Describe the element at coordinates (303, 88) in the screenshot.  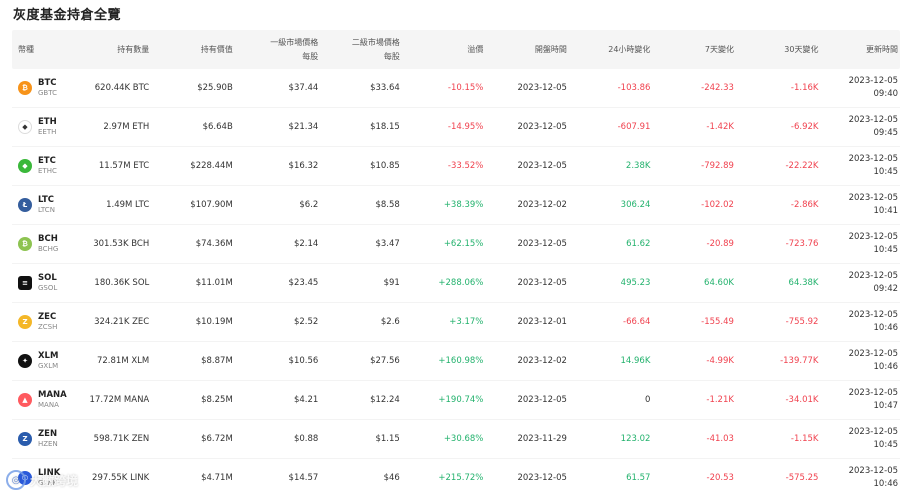
I see `primary-price-cell: $37.44` at that location.